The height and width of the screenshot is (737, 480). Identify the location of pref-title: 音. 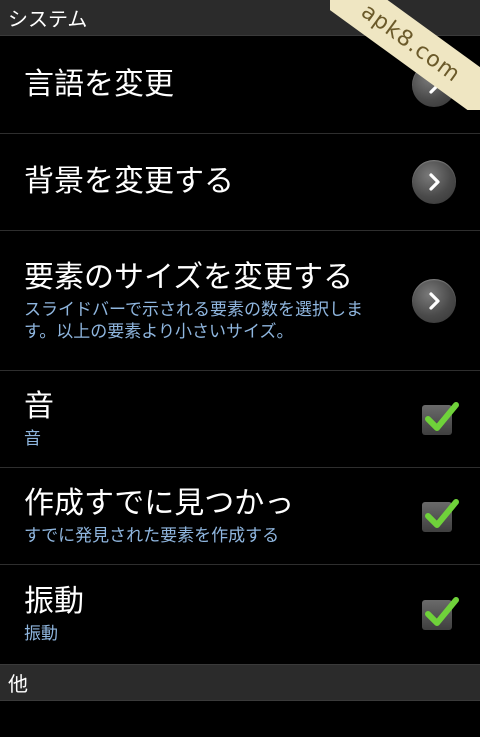
(39, 406).